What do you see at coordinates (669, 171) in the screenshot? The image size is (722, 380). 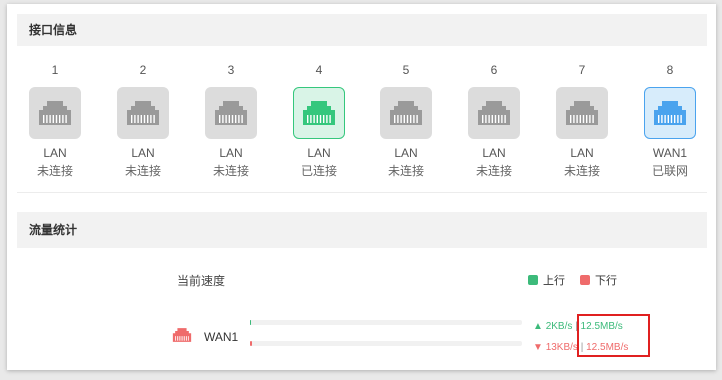 I see `port-status: 已联网` at bounding box center [669, 171].